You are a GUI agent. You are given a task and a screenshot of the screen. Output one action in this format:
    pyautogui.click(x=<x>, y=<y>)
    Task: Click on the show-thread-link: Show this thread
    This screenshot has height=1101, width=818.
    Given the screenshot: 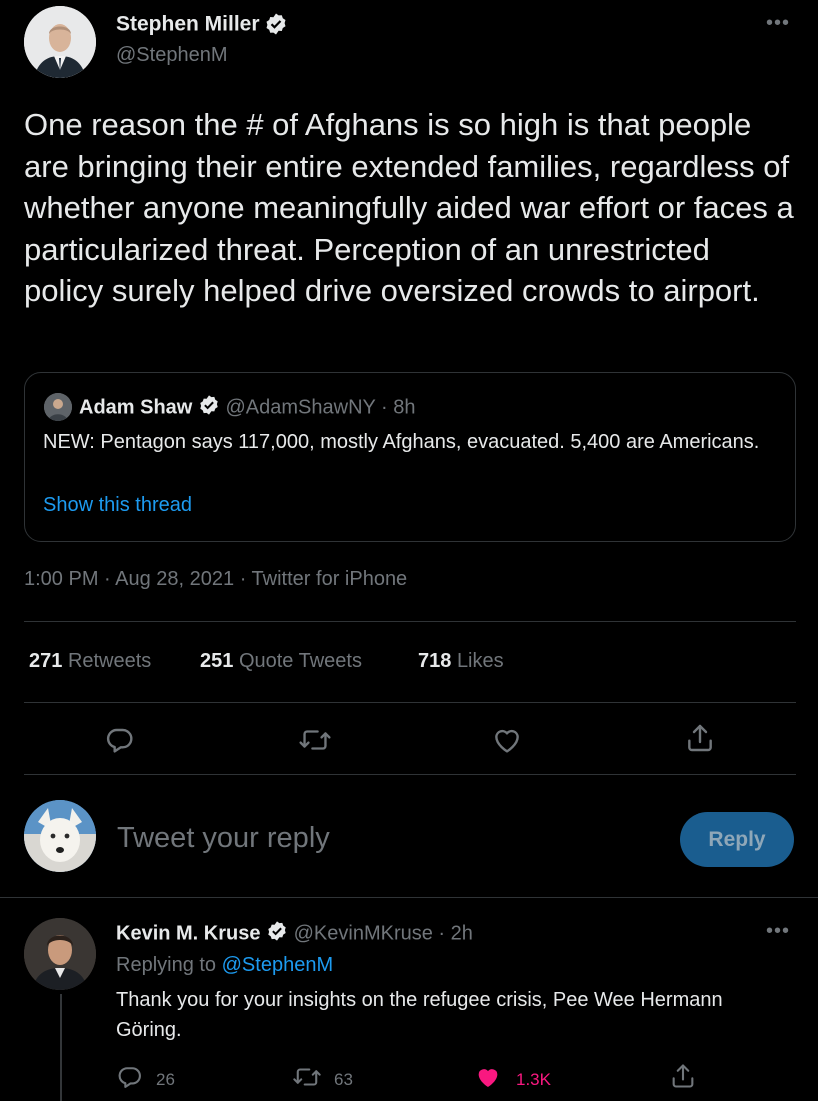 What is the action you would take?
    pyautogui.click(x=117, y=505)
    